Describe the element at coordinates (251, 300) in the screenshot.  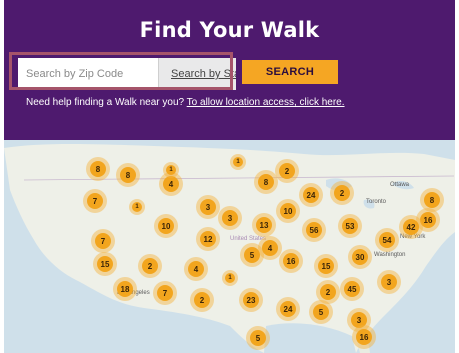
I see `cluster-marker: 23` at that location.